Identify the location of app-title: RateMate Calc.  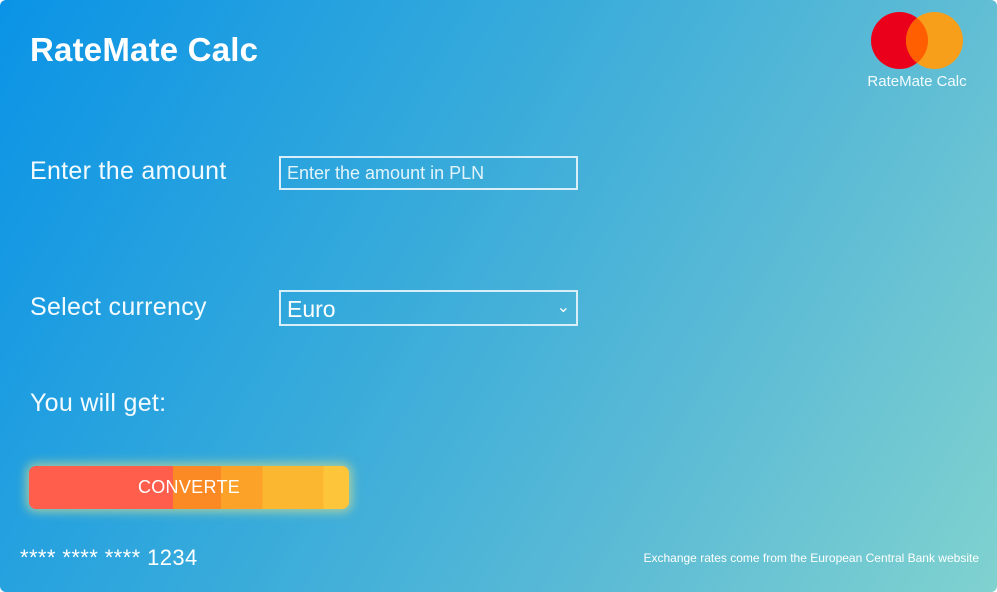
(144, 49).